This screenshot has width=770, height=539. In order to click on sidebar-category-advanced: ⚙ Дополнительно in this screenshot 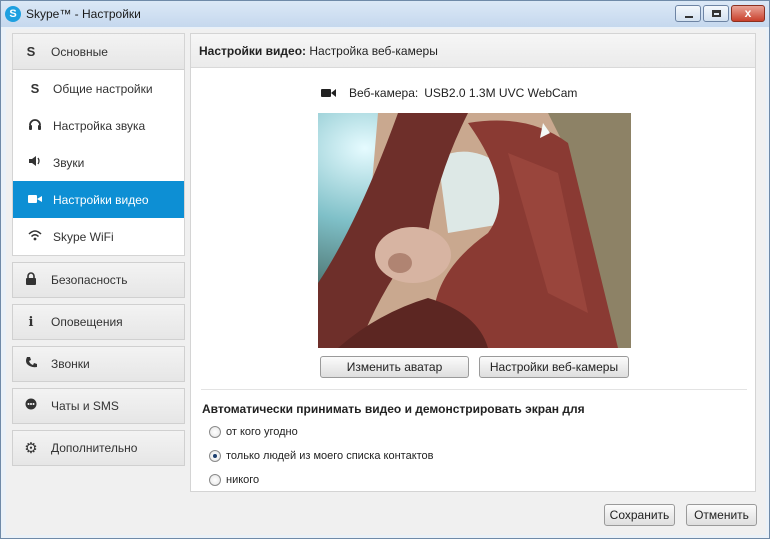, I will do `click(98, 448)`.